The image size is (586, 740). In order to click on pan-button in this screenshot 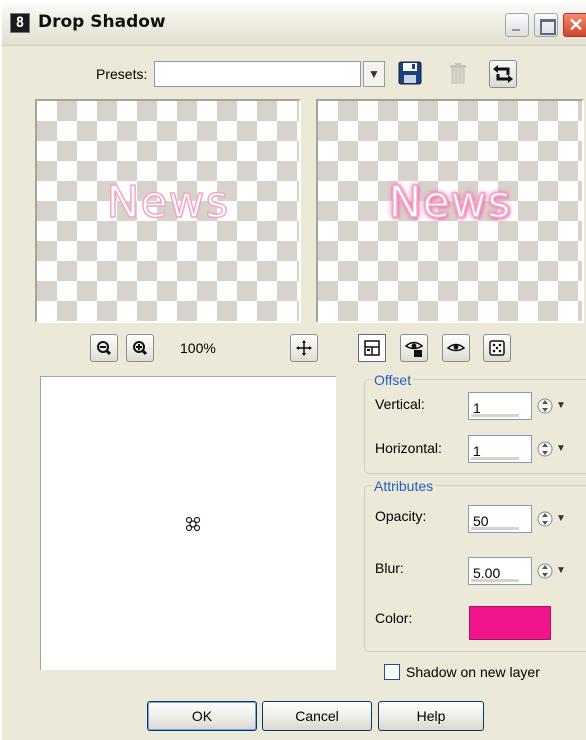, I will do `click(304, 348)`.